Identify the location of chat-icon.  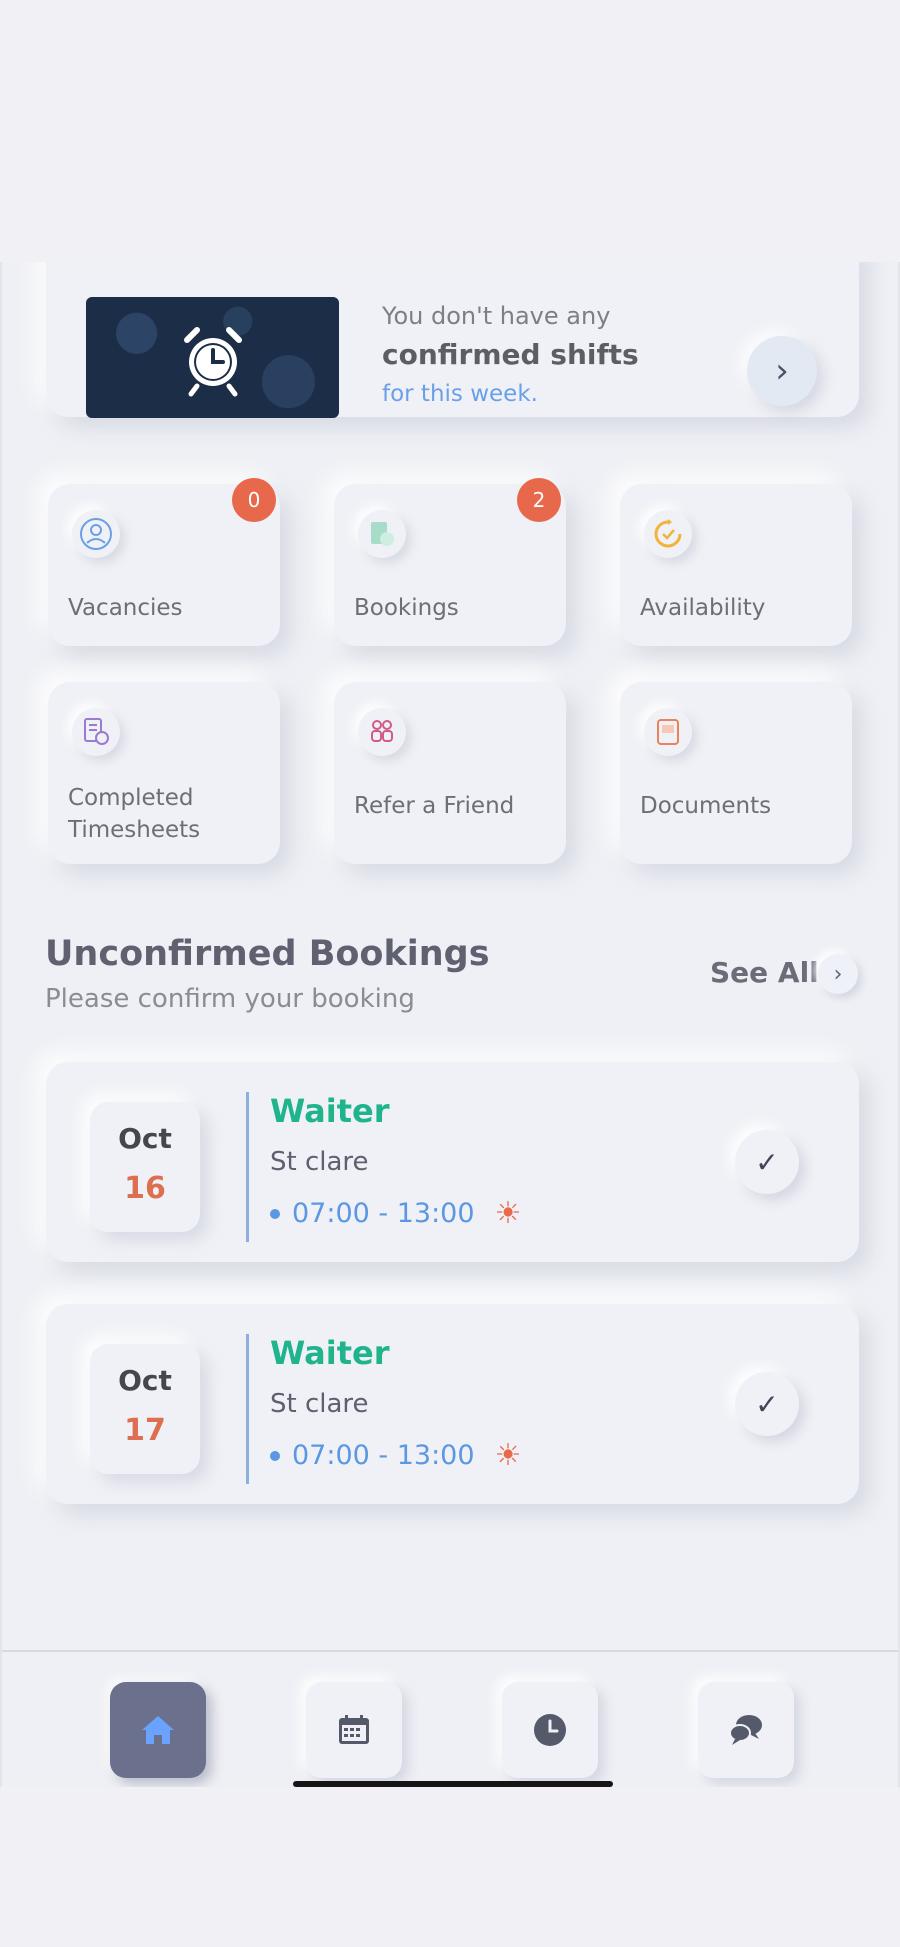
(745, 1730).